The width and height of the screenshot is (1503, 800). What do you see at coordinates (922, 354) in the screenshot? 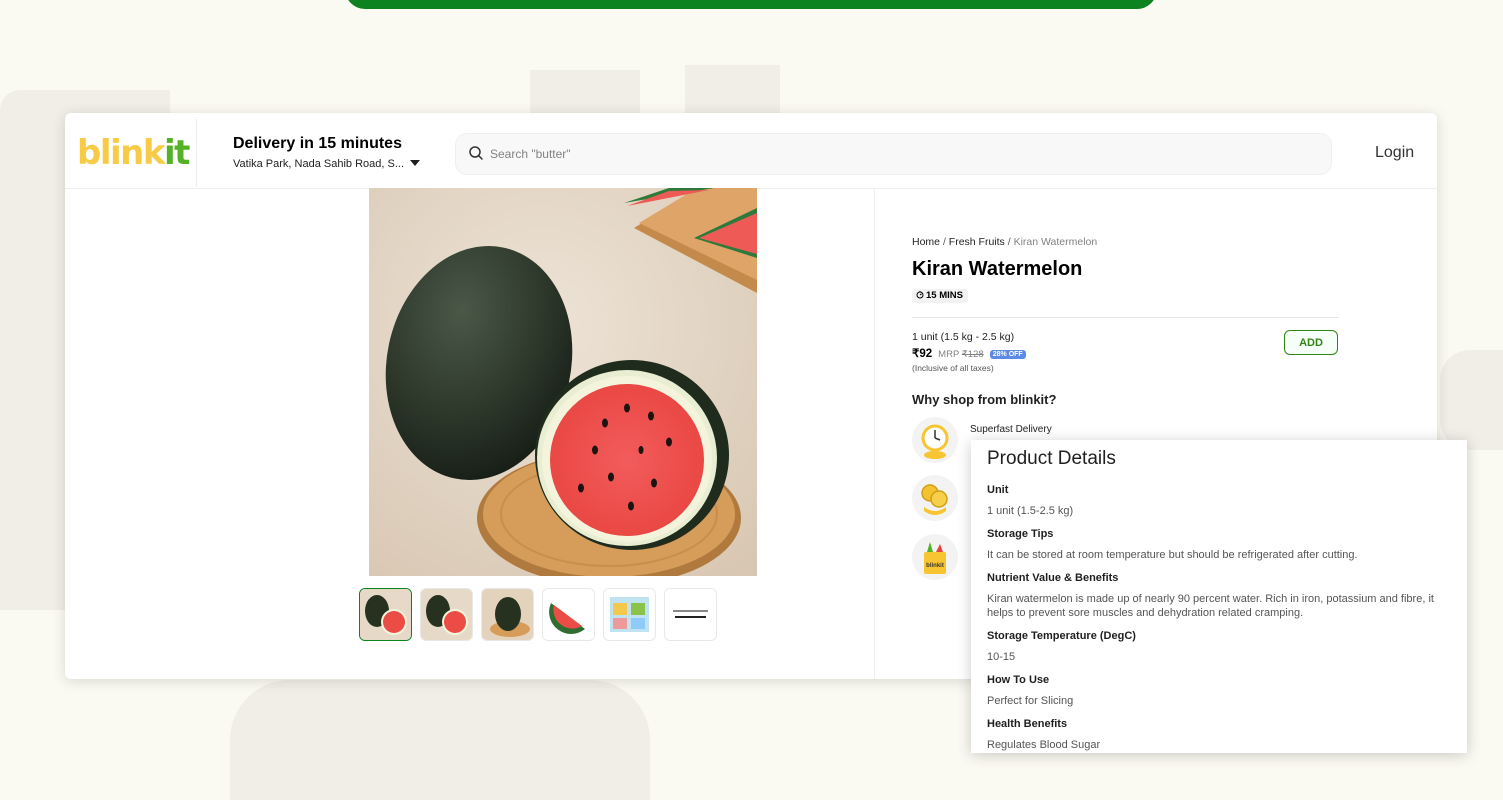
I see `selling-price: ₹92` at bounding box center [922, 354].